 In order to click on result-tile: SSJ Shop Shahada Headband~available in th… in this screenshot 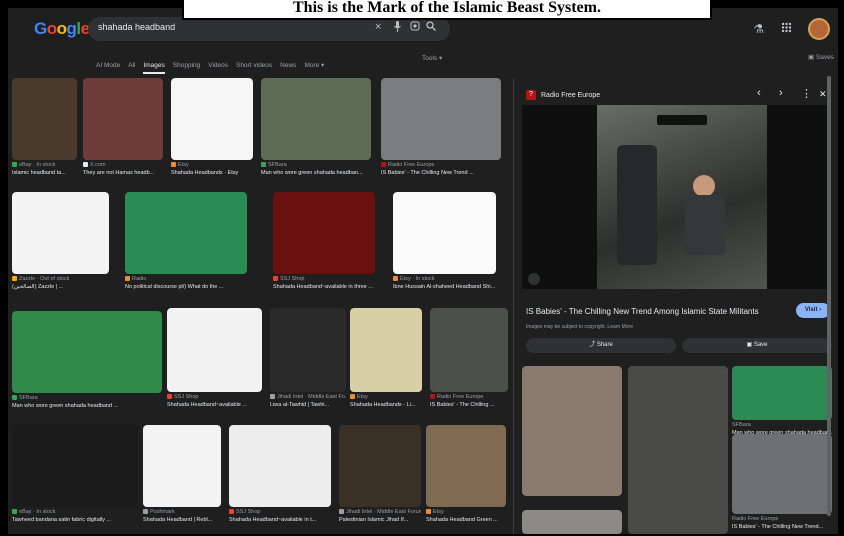, I will do `click(324, 244)`.